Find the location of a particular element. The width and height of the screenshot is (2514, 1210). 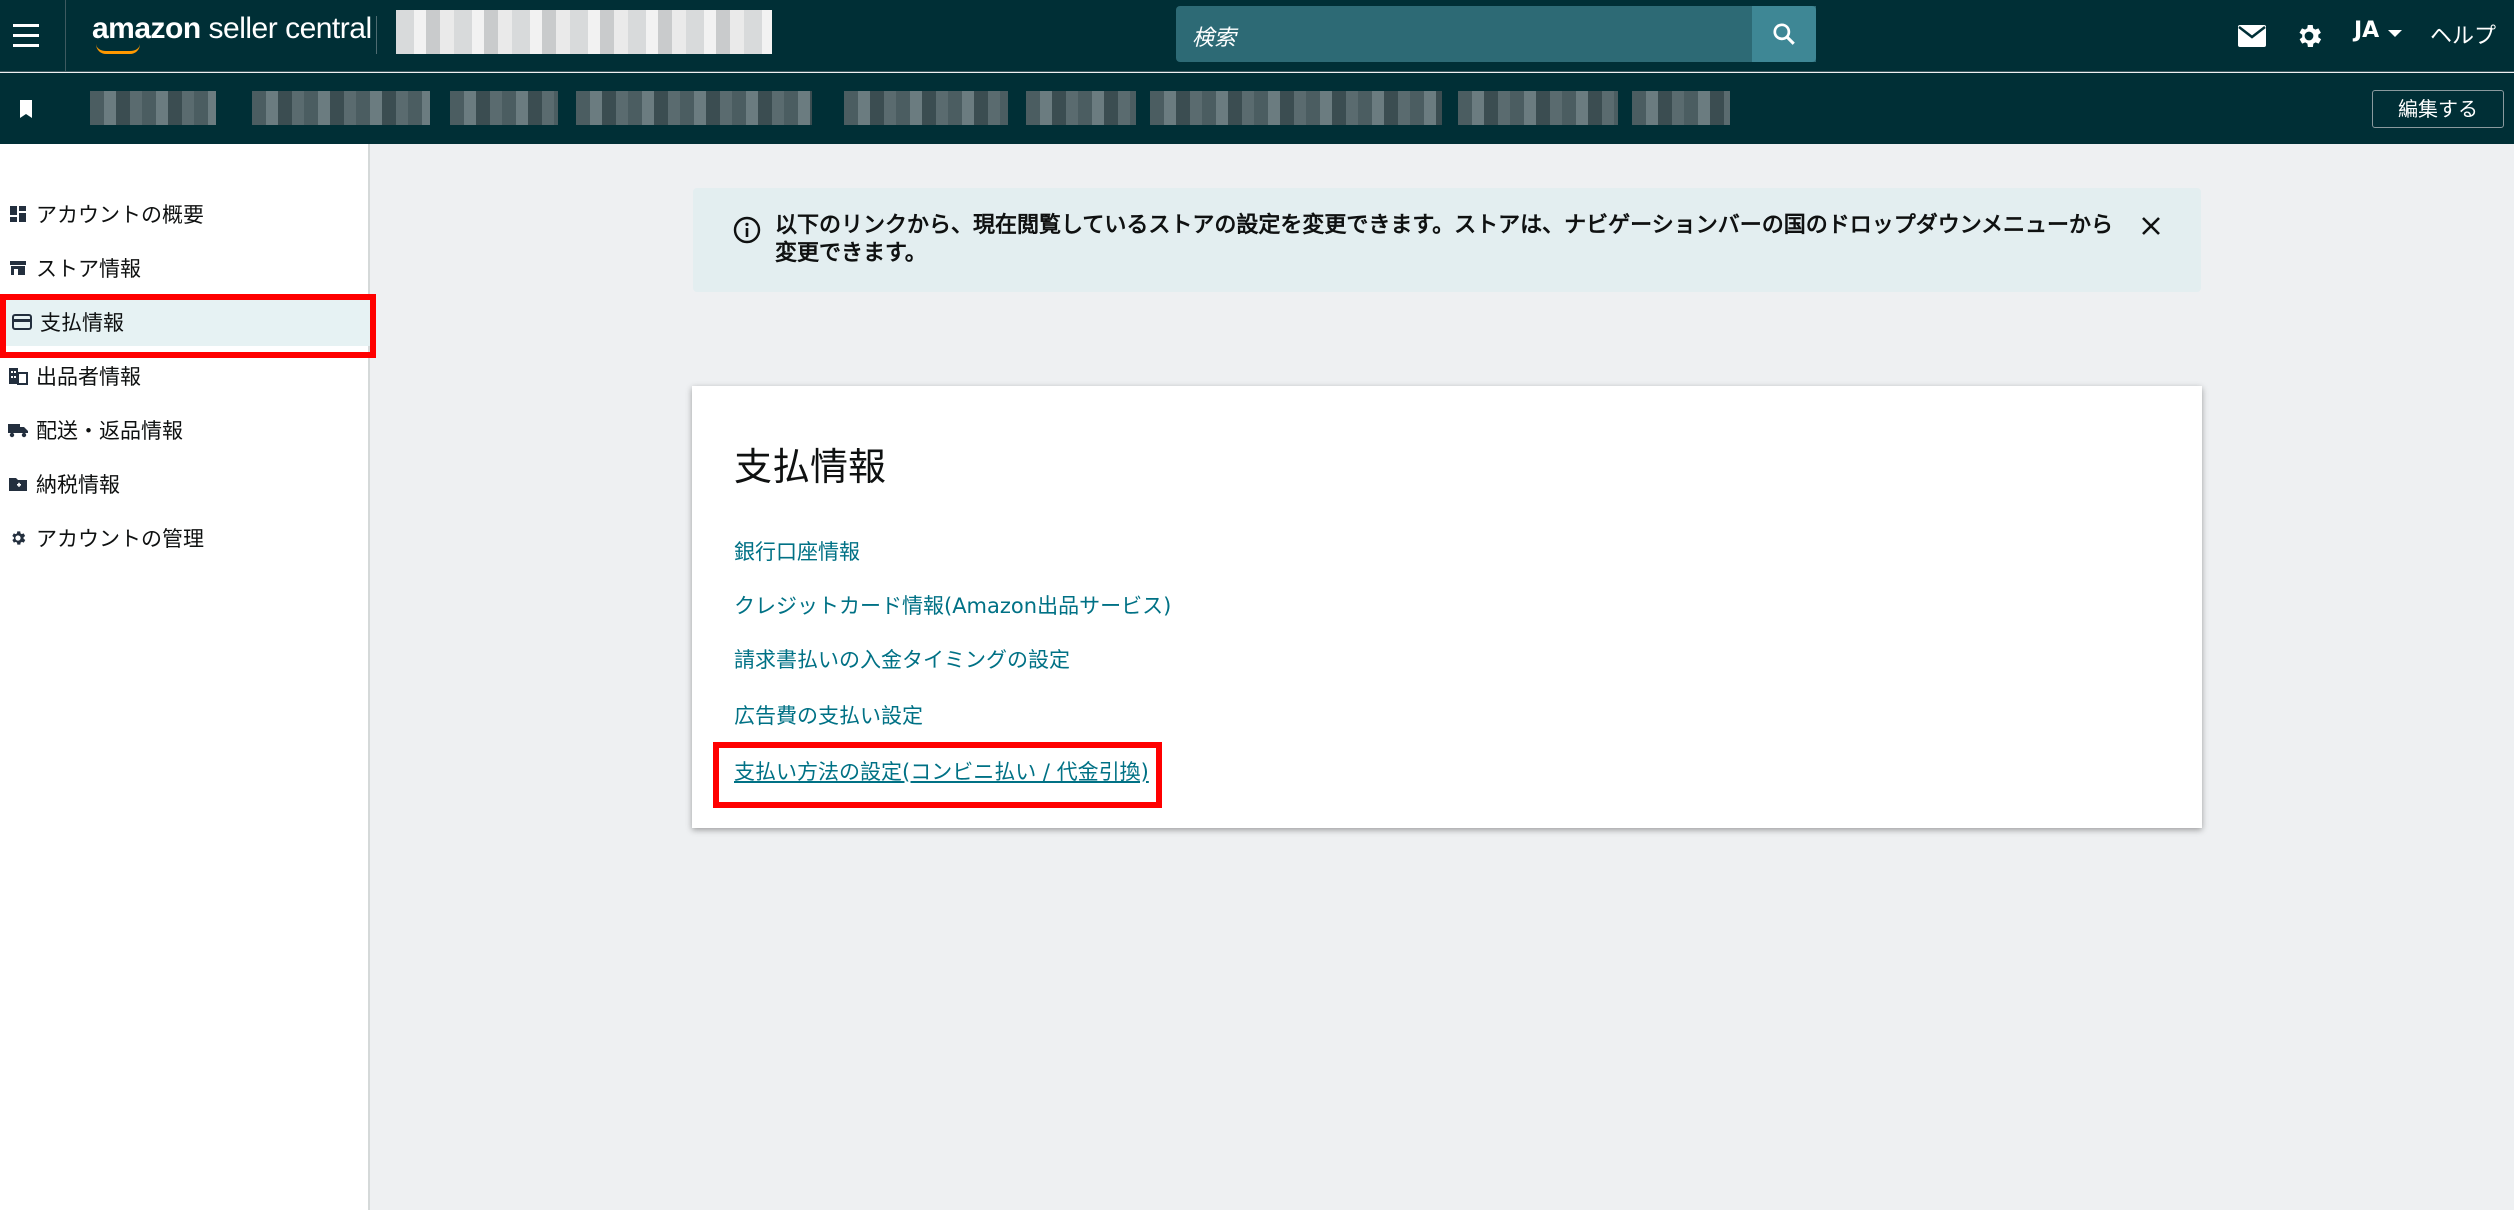

logo-brand: amazon is located at coordinates (146, 28).